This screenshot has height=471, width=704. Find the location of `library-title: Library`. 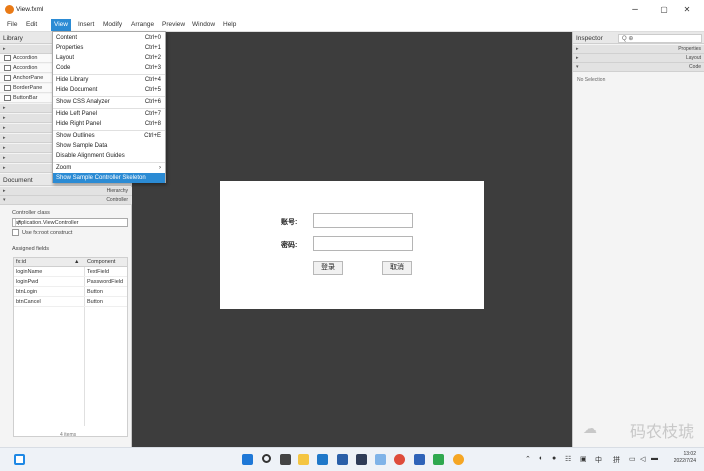

library-title: Library is located at coordinates (13, 38).